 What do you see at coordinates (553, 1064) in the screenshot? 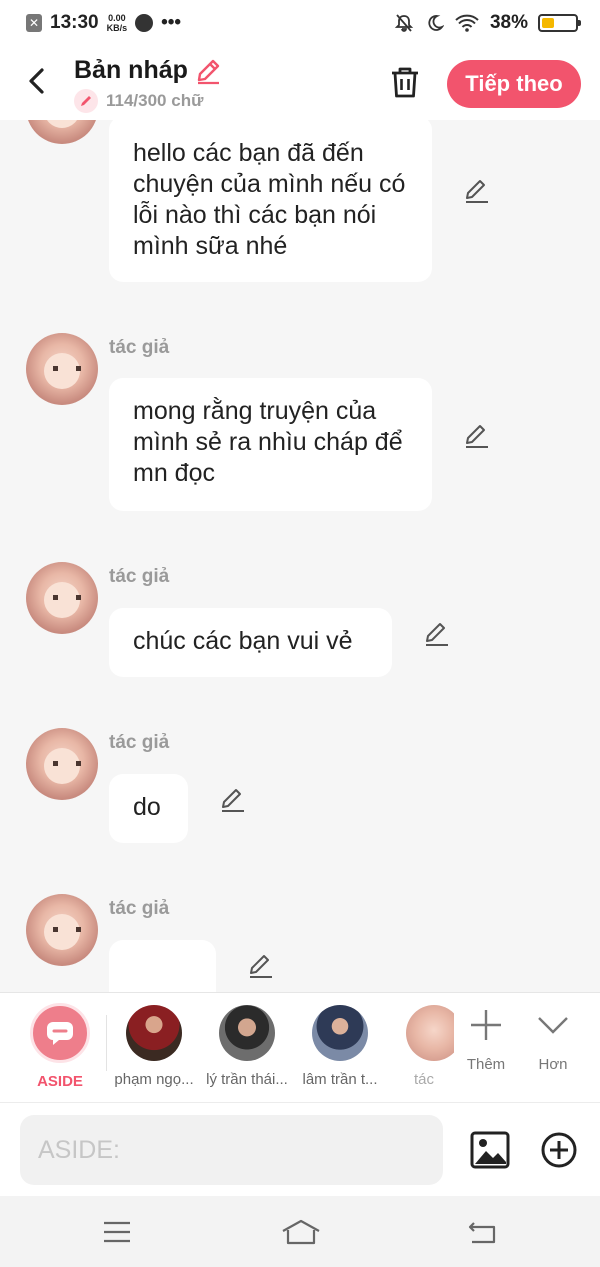
I see `more-label: Hơn` at bounding box center [553, 1064].